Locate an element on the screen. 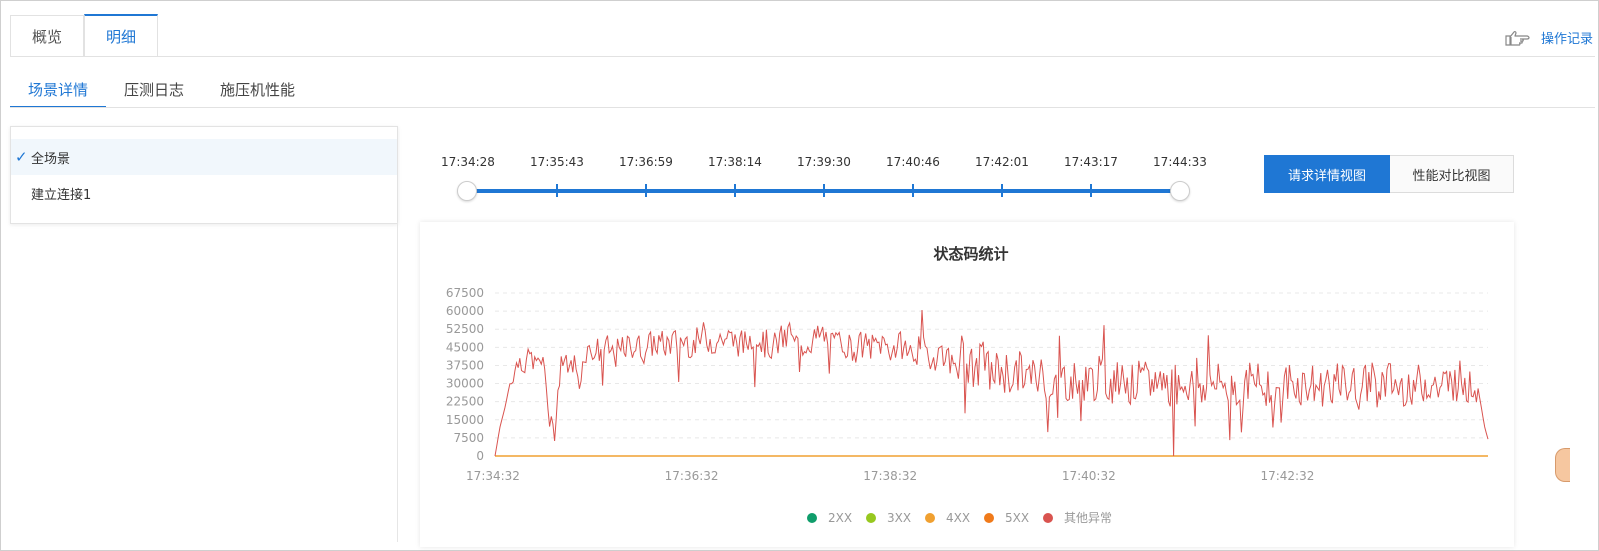 This screenshot has height=551, width=1599. tab-load-generator-perf: 施压机性能 is located at coordinates (257, 89).